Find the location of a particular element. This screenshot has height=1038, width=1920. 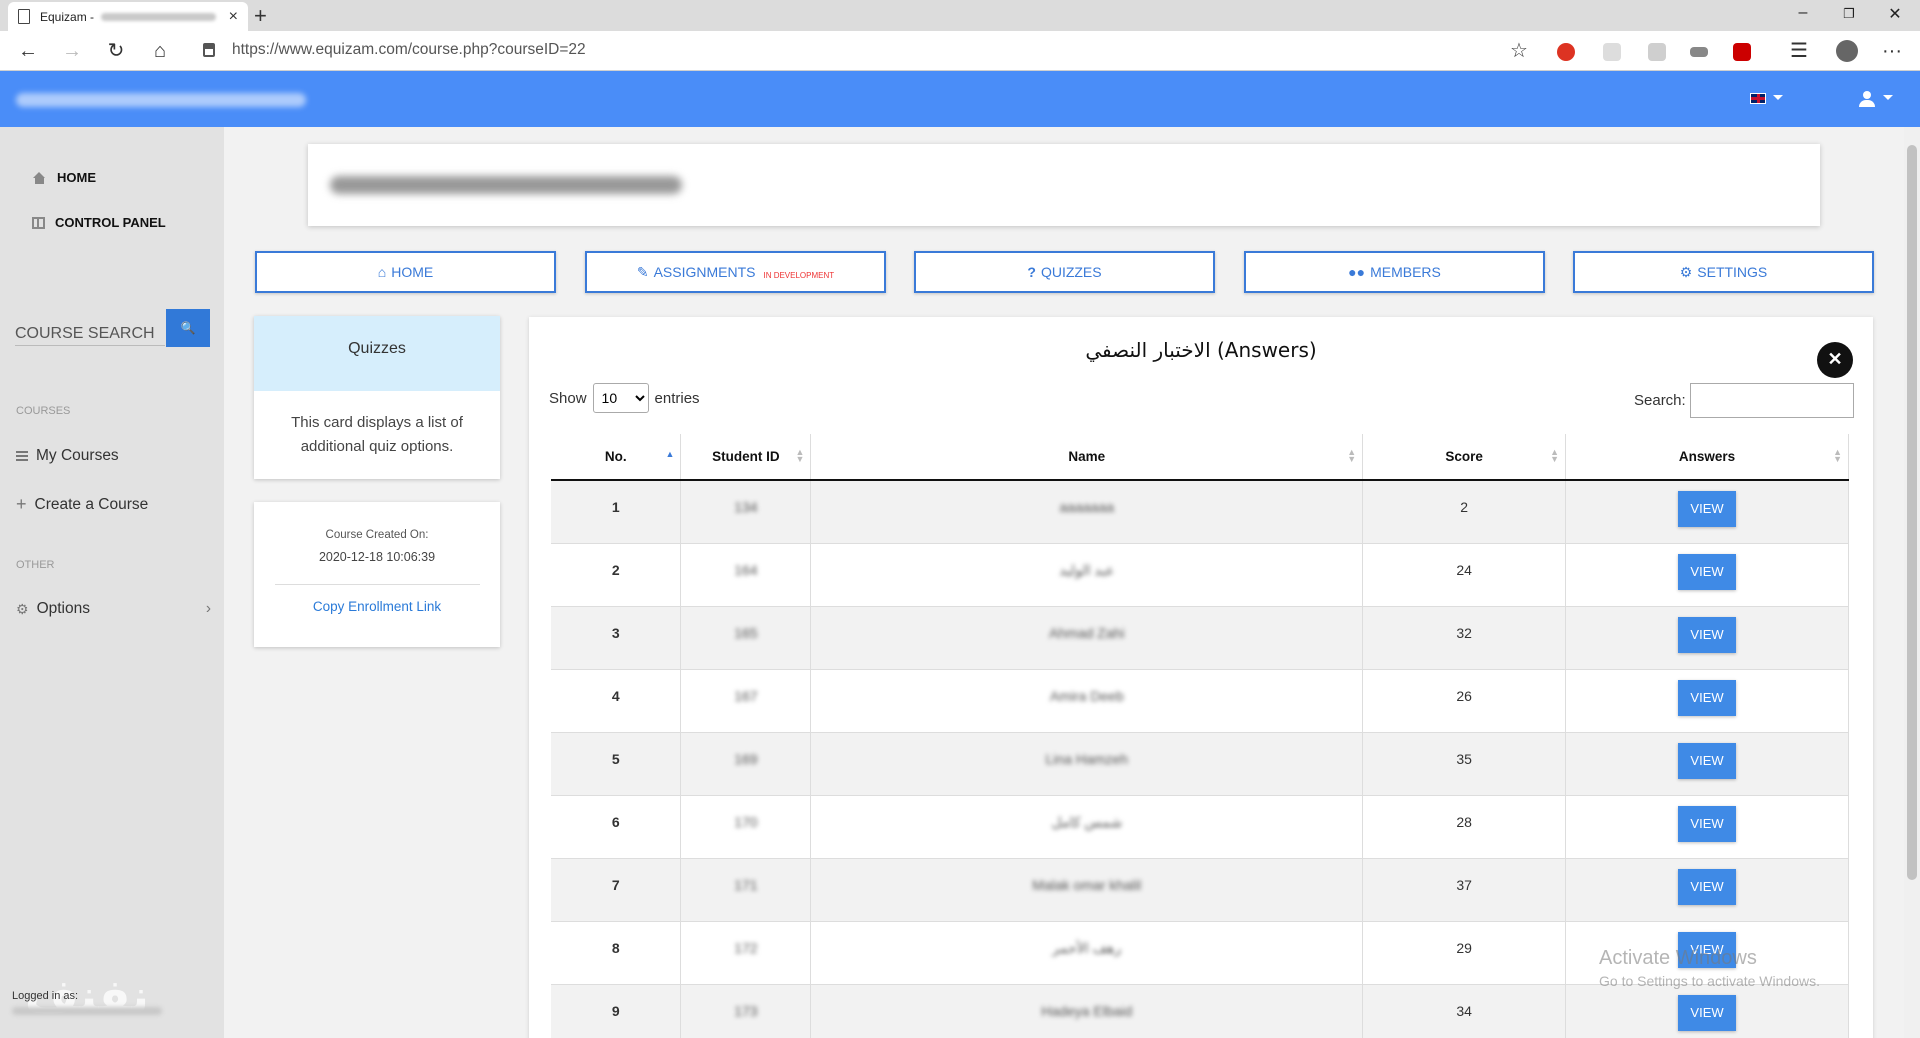

nav-label: QUIZZES is located at coordinates (1071, 272).